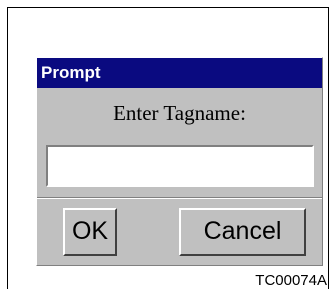 This screenshot has height=293, width=336. Describe the element at coordinates (90, 232) in the screenshot. I see `ok-button: OK` at that location.